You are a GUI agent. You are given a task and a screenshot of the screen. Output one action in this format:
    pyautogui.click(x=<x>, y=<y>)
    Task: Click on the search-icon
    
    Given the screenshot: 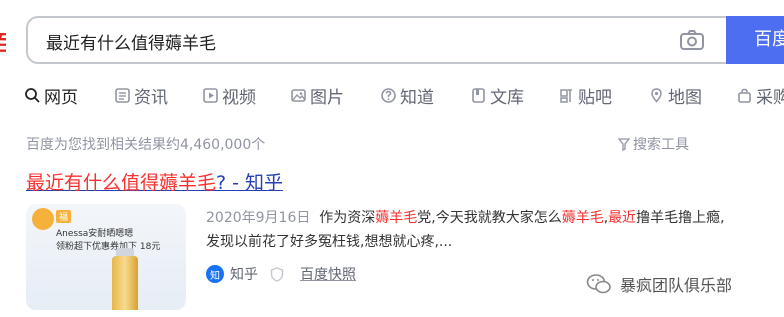 What is the action you would take?
    pyautogui.click(x=32, y=95)
    